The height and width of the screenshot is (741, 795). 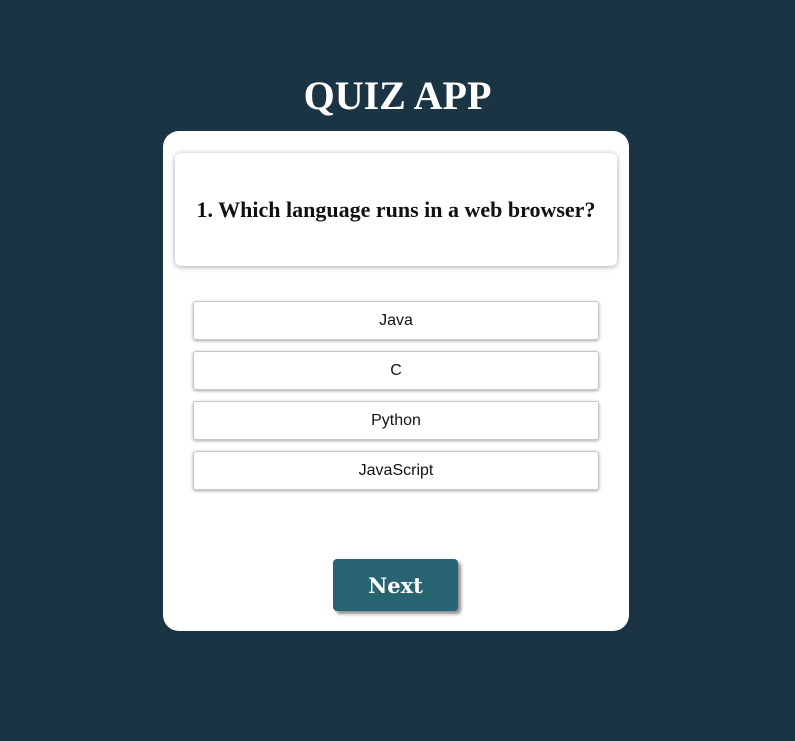 What do you see at coordinates (396, 420) in the screenshot?
I see `option-python: Python` at bounding box center [396, 420].